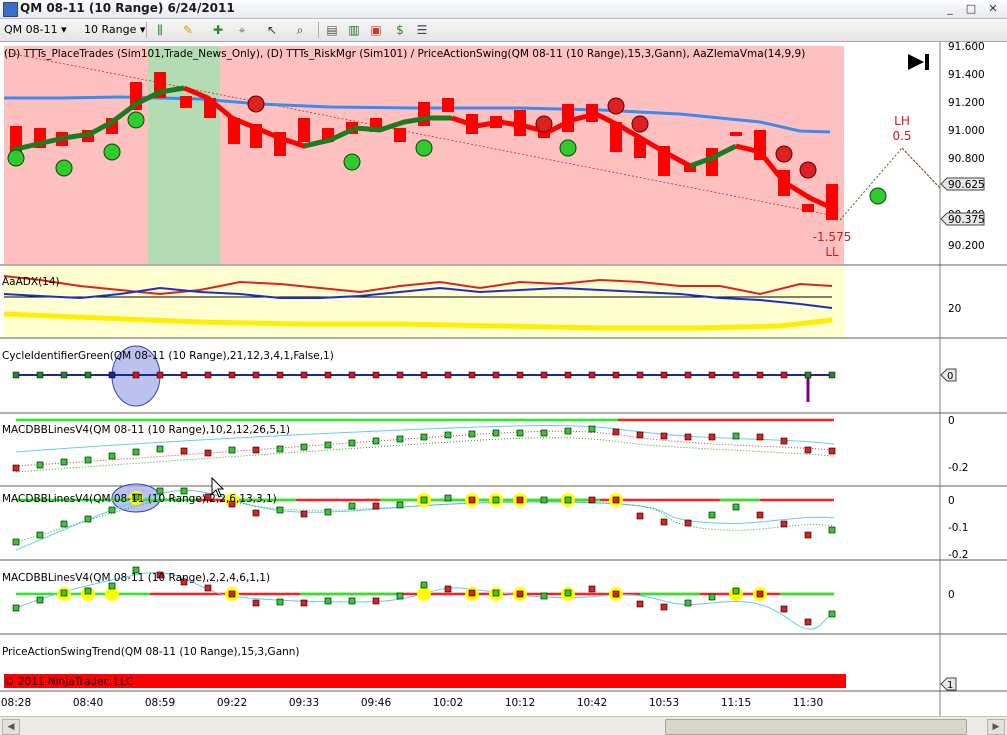 This screenshot has width=1007, height=735. Describe the element at coordinates (971, 8) in the screenshot. I see `maximize-button: □` at that location.